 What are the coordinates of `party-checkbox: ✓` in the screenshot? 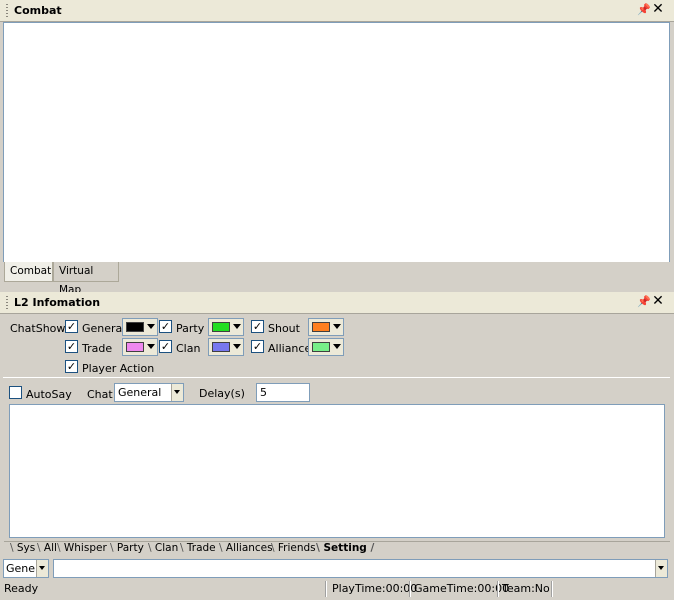 It's located at (165, 326).